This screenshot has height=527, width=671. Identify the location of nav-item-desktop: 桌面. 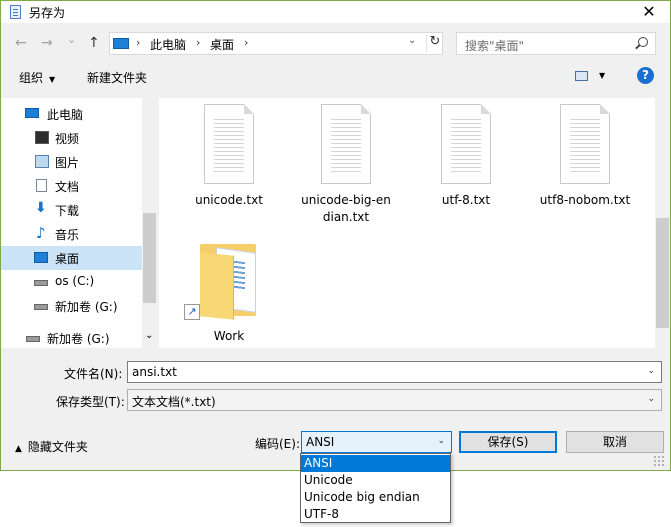
(71, 258).